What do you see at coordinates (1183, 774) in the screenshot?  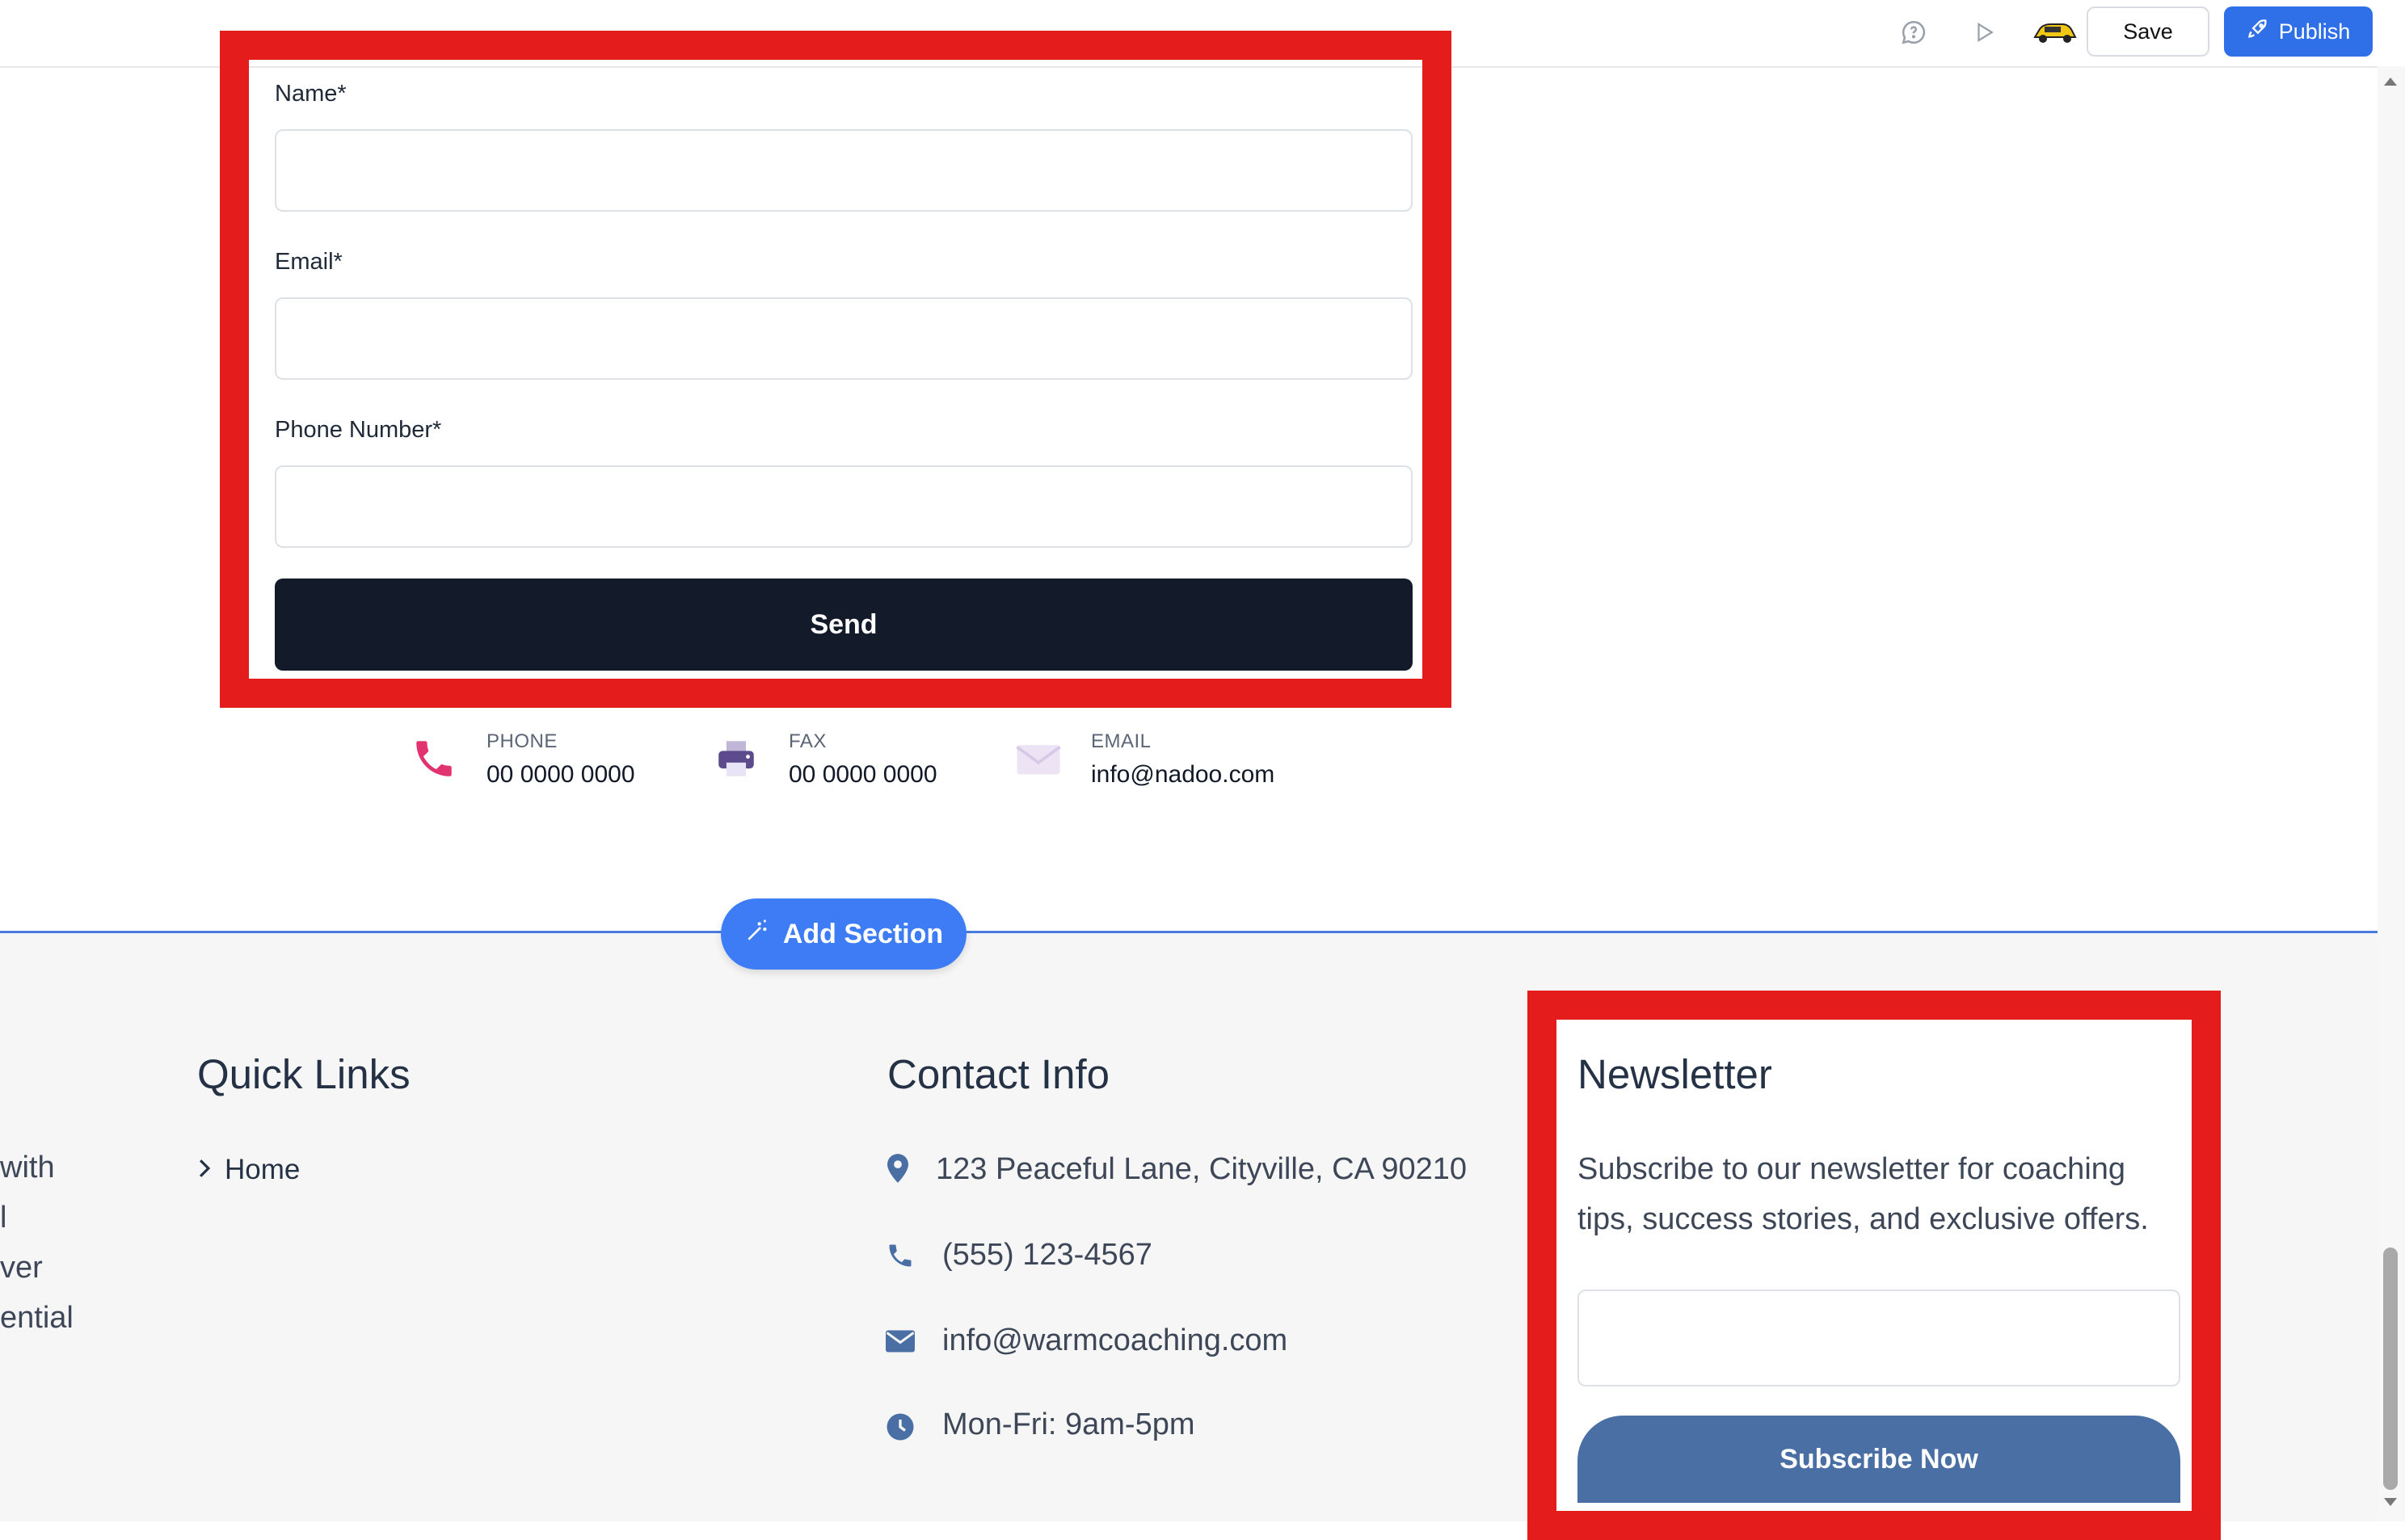 I see `email-value: info@nadoo.com` at bounding box center [1183, 774].